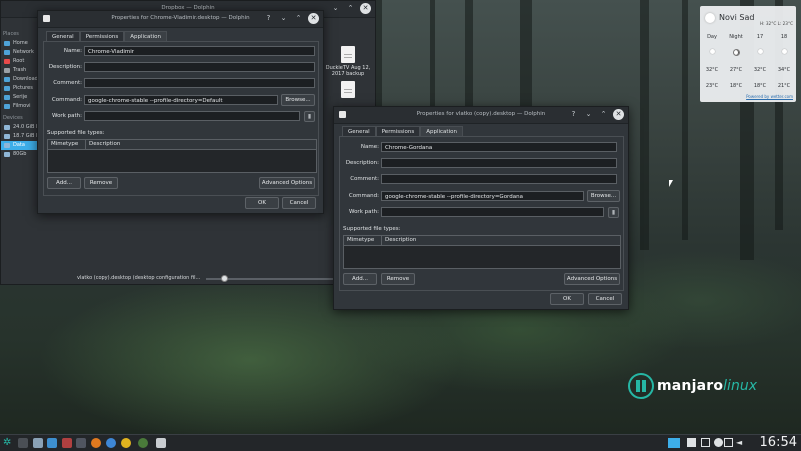 This screenshot has width=801, height=451. I want to click on clock: 16:54, so click(778, 443).